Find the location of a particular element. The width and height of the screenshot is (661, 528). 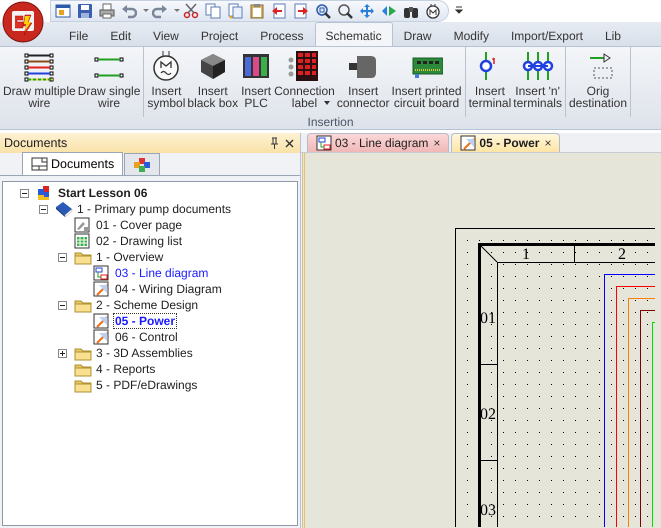

print-icon is located at coordinates (107, 11).